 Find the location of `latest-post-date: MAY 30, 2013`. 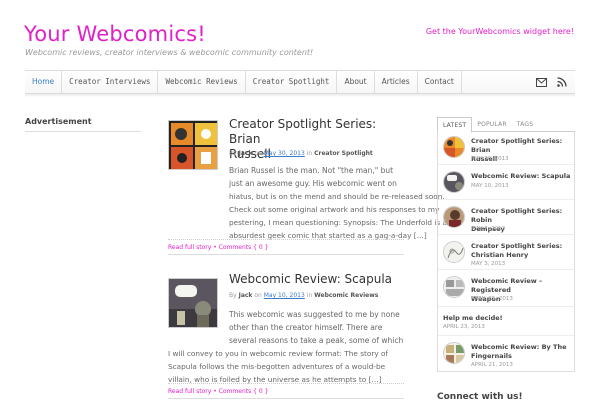

latest-post-date: MAY 30, 2013 is located at coordinates (490, 159).